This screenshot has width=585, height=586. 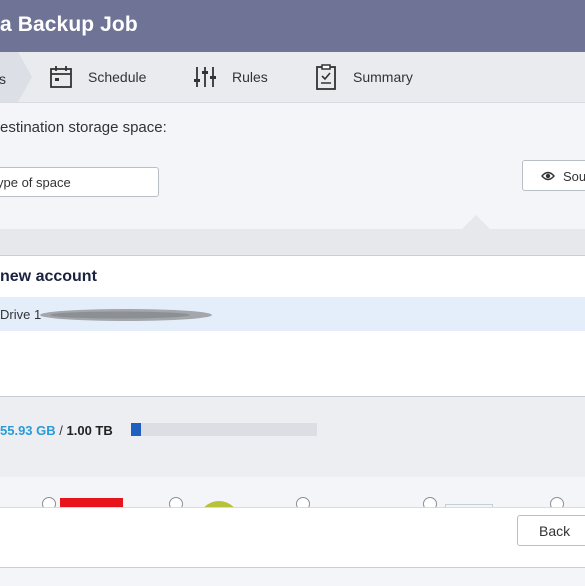 I want to click on source-button: Sou, so click(x=553, y=175).